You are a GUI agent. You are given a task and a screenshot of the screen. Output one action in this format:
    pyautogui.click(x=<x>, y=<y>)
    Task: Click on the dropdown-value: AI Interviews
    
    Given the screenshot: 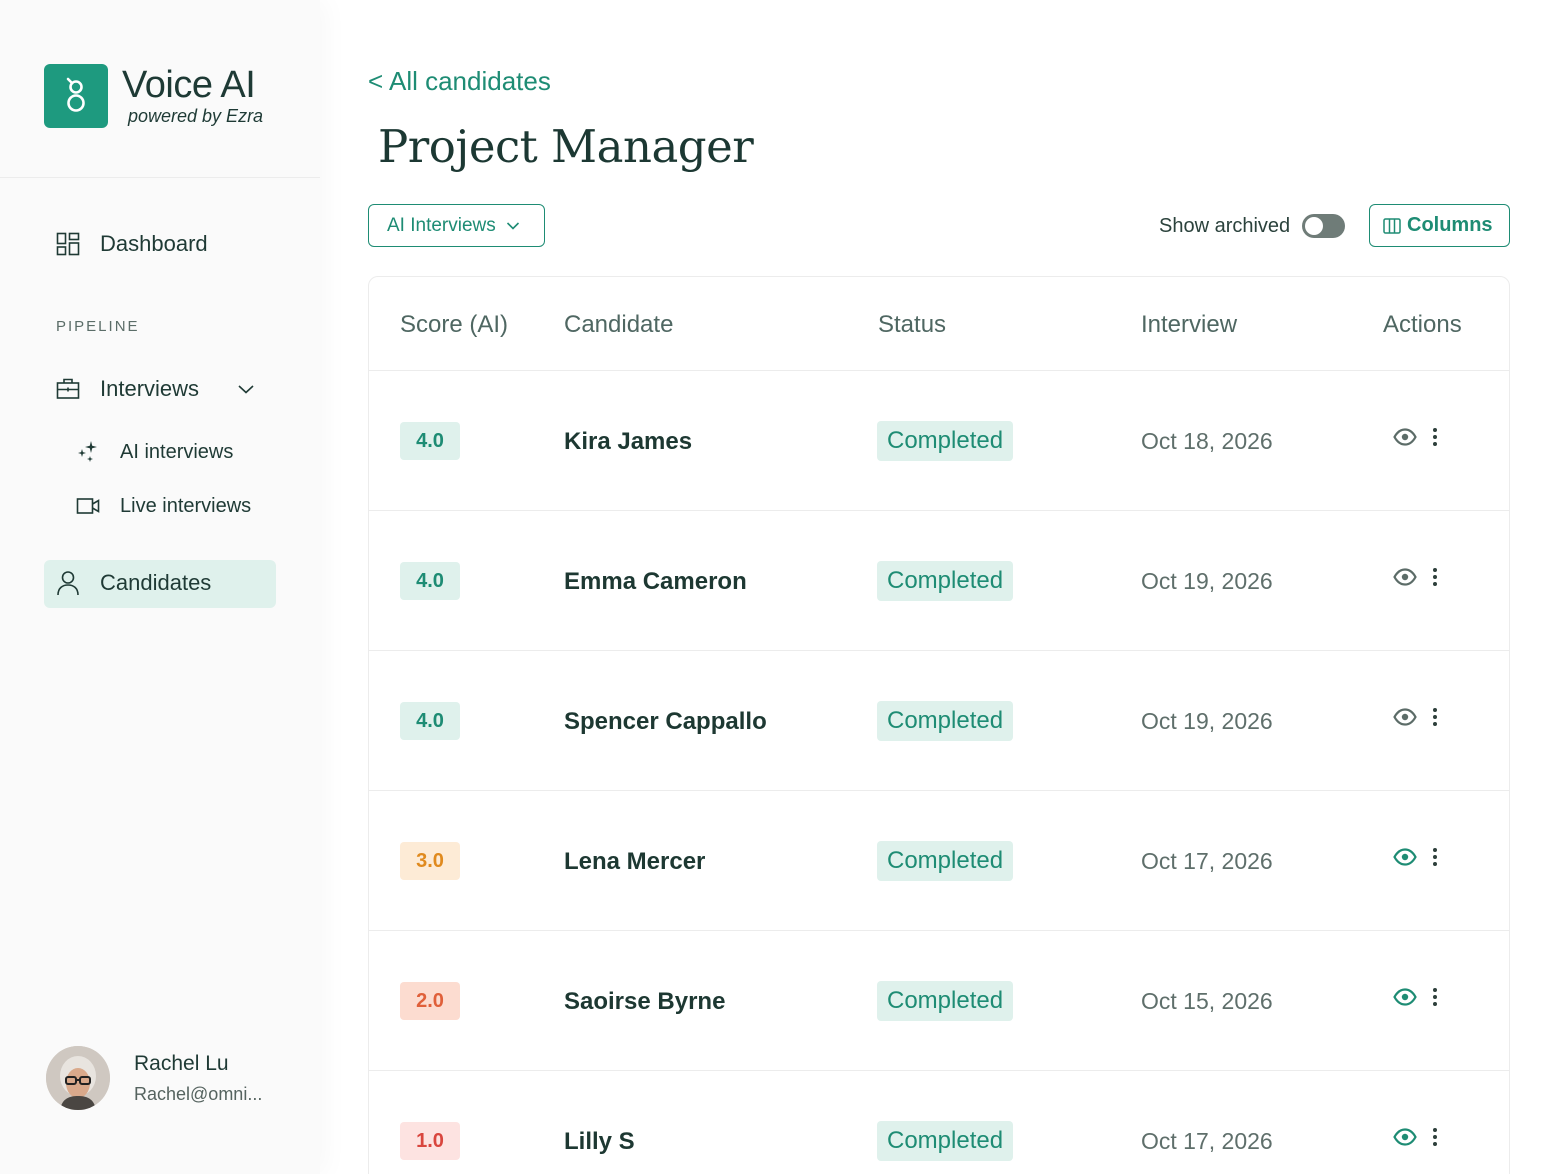 What is the action you would take?
    pyautogui.click(x=441, y=225)
    